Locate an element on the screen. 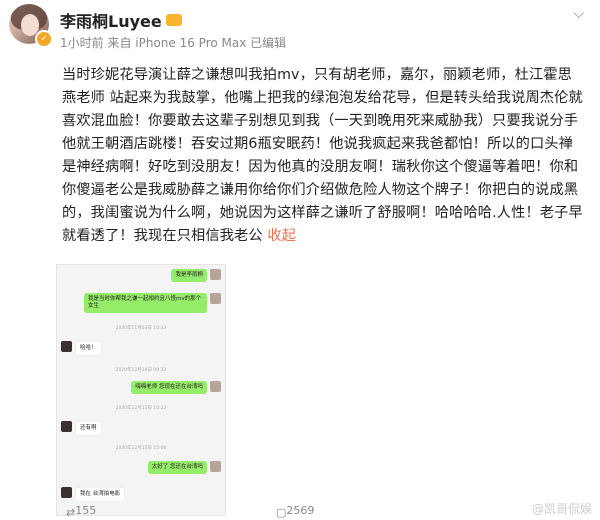 This screenshot has width=600, height=520. vip-icon is located at coordinates (173, 20).